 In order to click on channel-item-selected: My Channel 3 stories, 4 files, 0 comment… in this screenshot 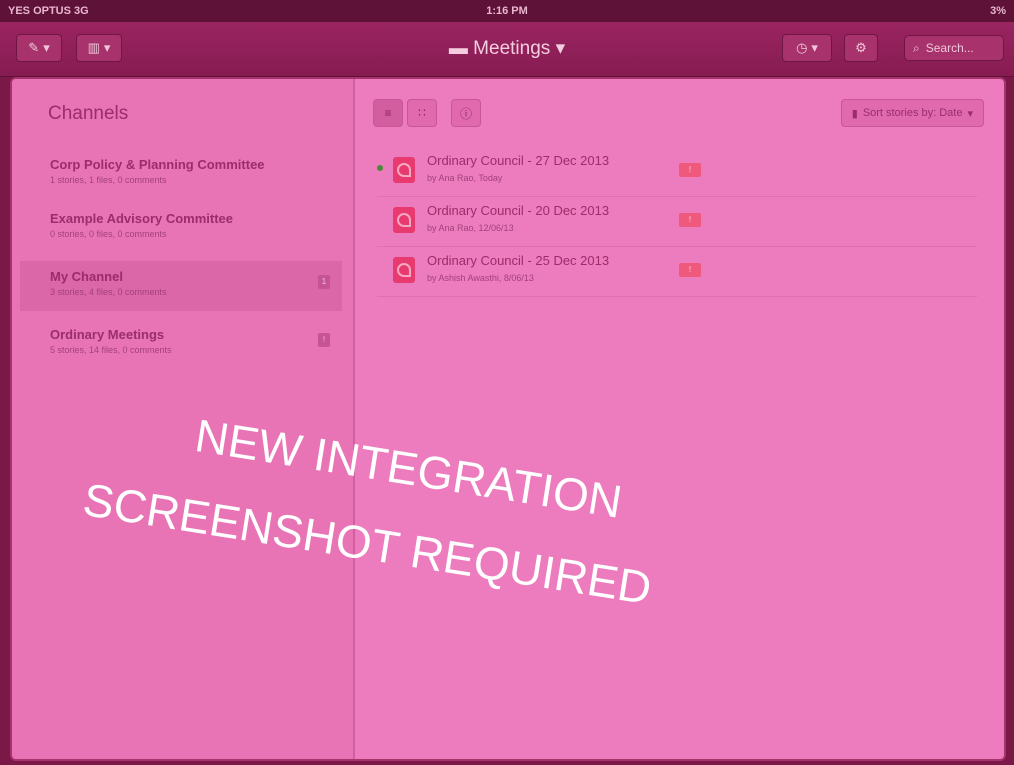, I will do `click(181, 286)`.